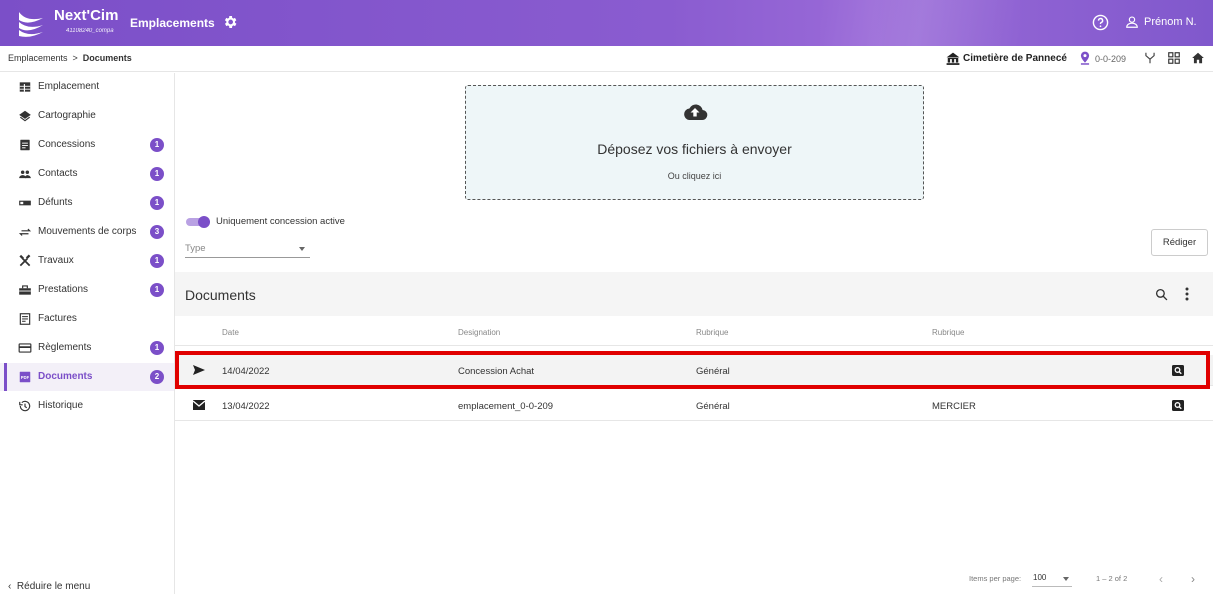 This screenshot has width=1213, height=594. Describe the element at coordinates (1112, 578) in the screenshot. I see `page-range: 1 – 2 of 2` at that location.